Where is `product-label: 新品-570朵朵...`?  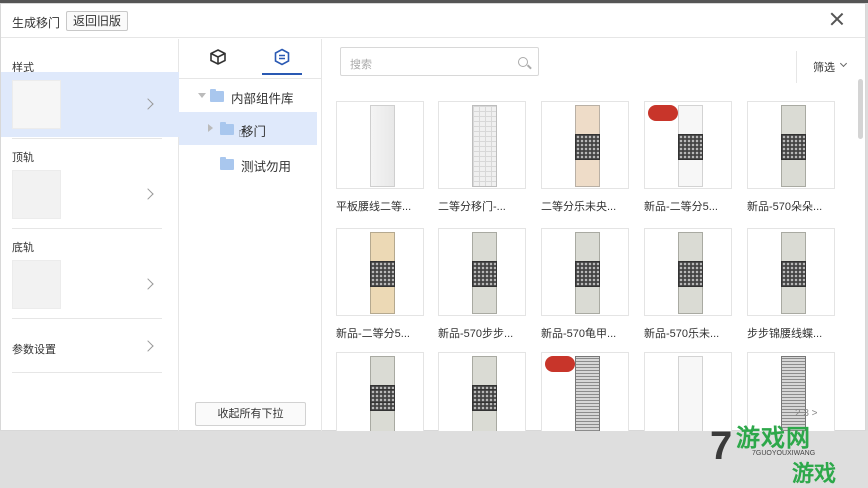 product-label: 新品-570朵朵... is located at coordinates (795, 206).